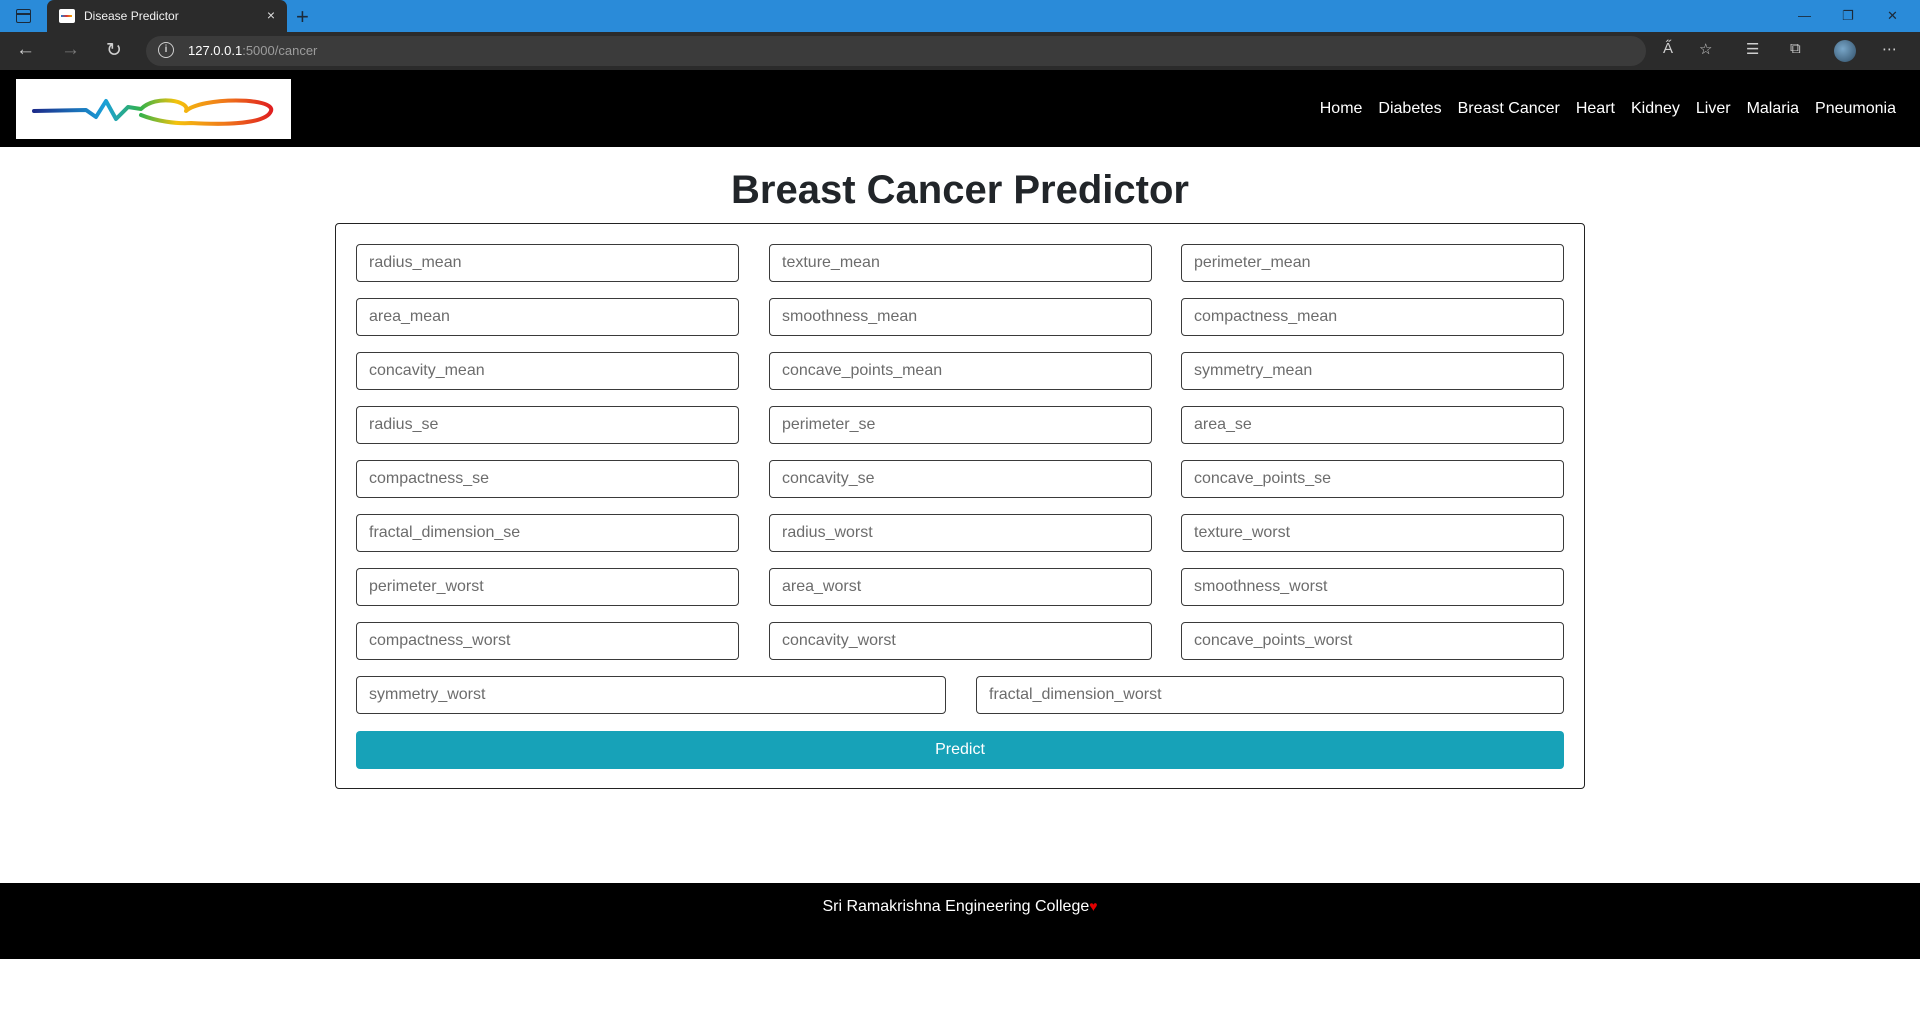 This screenshot has height=1033, width=1920. What do you see at coordinates (960, 317) in the screenshot?
I see `input-smoothness-mean` at bounding box center [960, 317].